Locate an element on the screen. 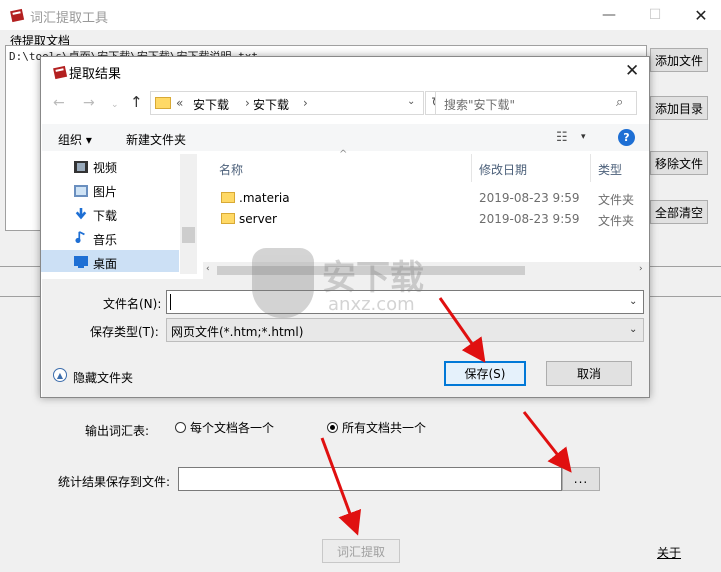 The width and height of the screenshot is (721, 572). minimize-button: — is located at coordinates (609, 15).